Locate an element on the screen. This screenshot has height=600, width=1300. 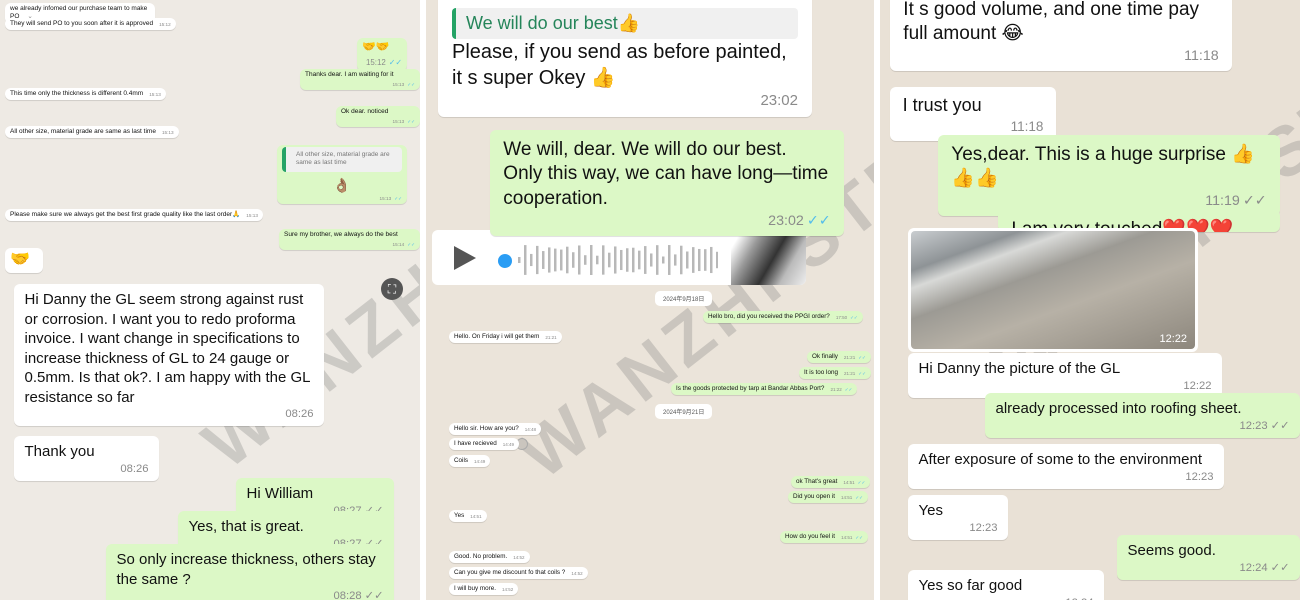
message-text: ok That's great is located at coordinates (817, 481).